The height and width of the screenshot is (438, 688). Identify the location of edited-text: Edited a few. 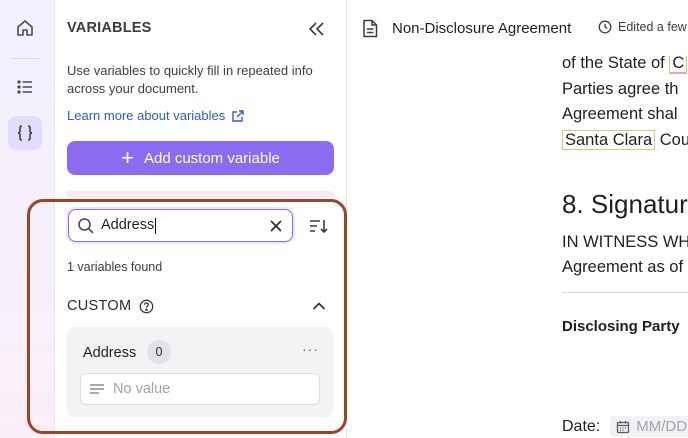
(652, 27).